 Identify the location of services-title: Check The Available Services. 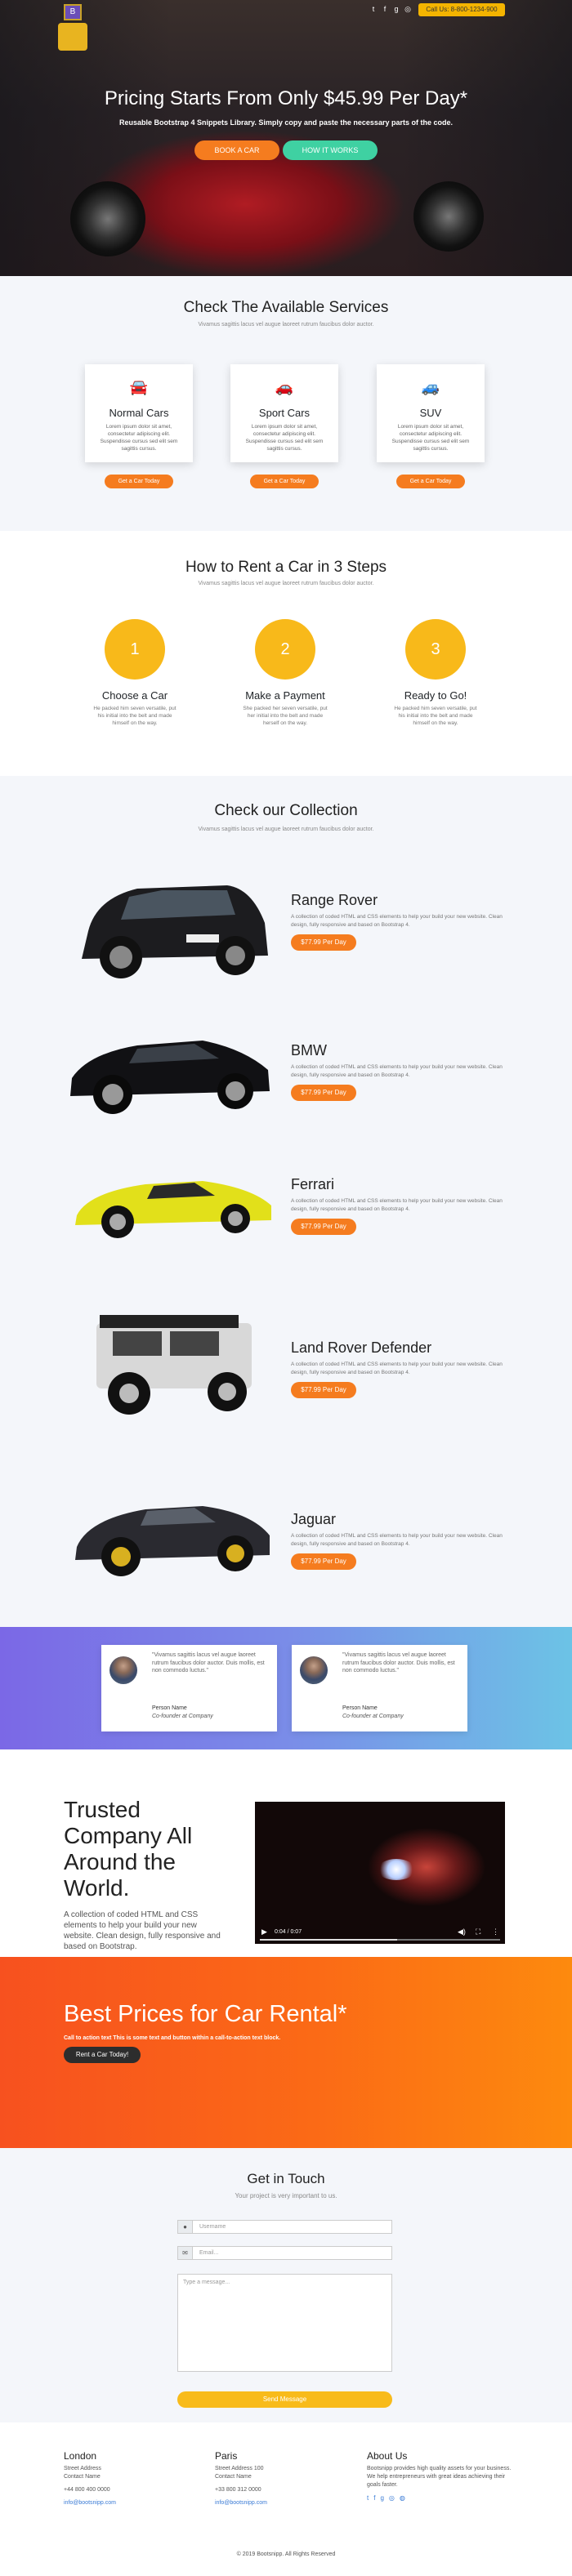
(286, 307).